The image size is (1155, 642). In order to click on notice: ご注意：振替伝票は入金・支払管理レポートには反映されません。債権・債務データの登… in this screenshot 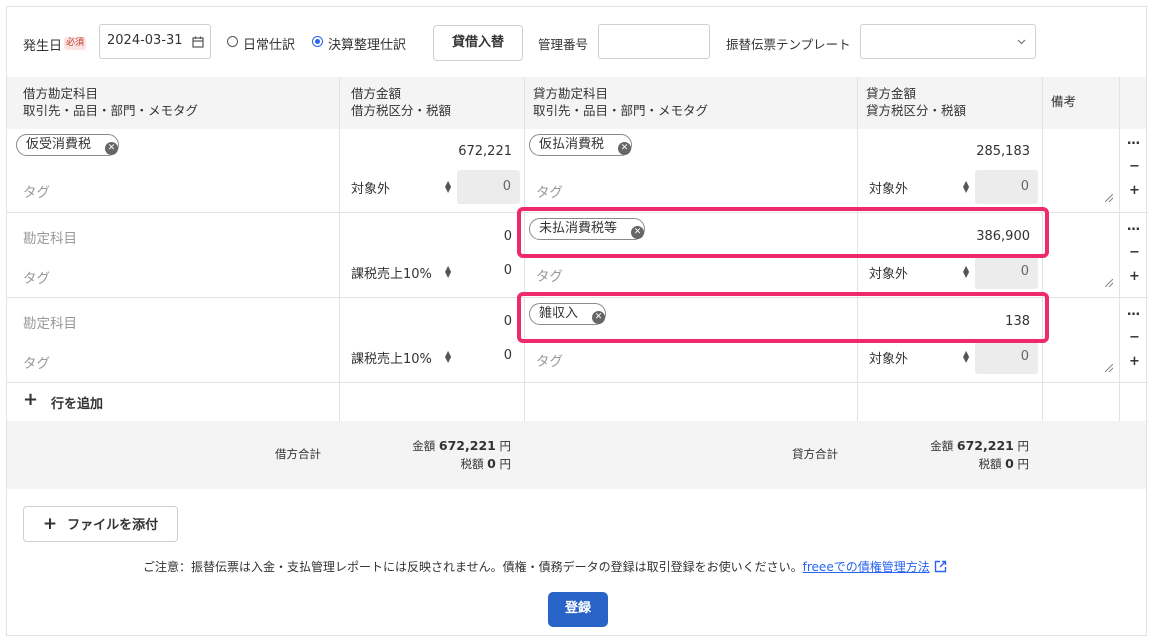, I will do `click(545, 566)`.